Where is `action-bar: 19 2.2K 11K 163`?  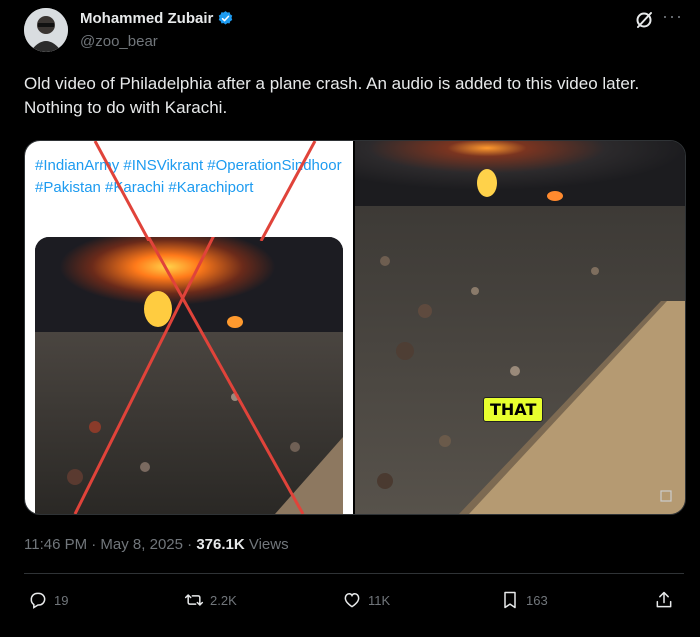
action-bar: 19 2.2K 11K 163 is located at coordinates (354, 605).